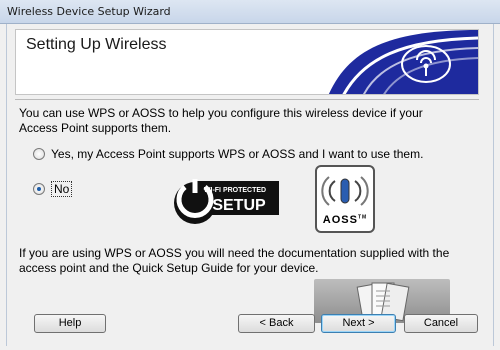 The image size is (500, 350). Describe the element at coordinates (250, 12) in the screenshot. I see `title-bar: Wireless Device Setup Wizard` at that location.